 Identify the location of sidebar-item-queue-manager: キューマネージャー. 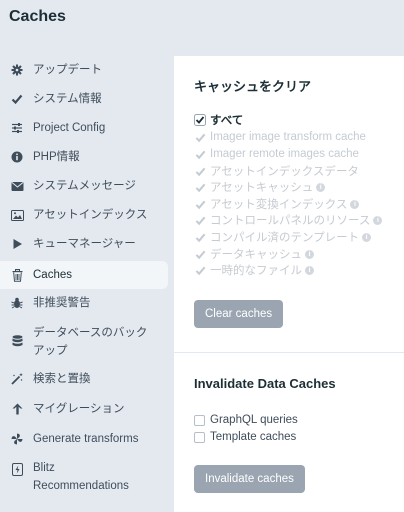
(84, 244).